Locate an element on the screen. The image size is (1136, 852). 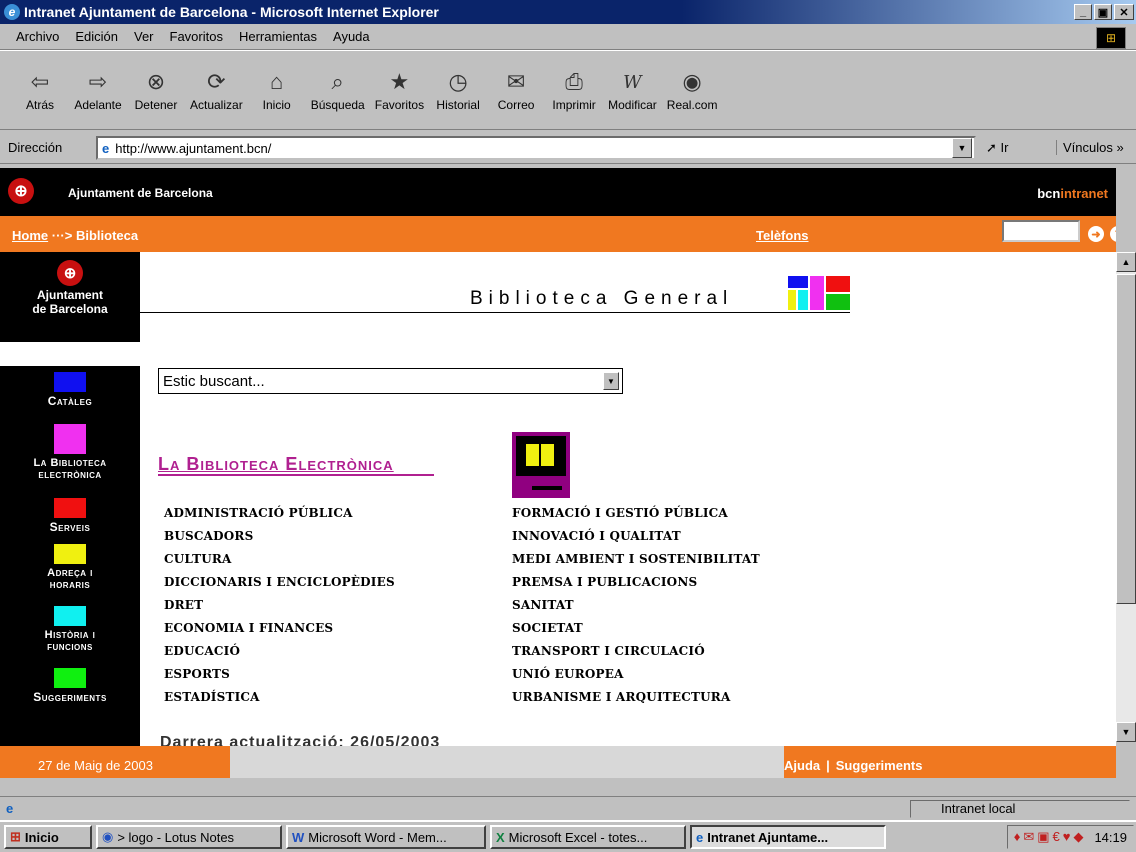
tray-icons: ♦✉▣€♥◆ is located at coordinates (1050, 837).